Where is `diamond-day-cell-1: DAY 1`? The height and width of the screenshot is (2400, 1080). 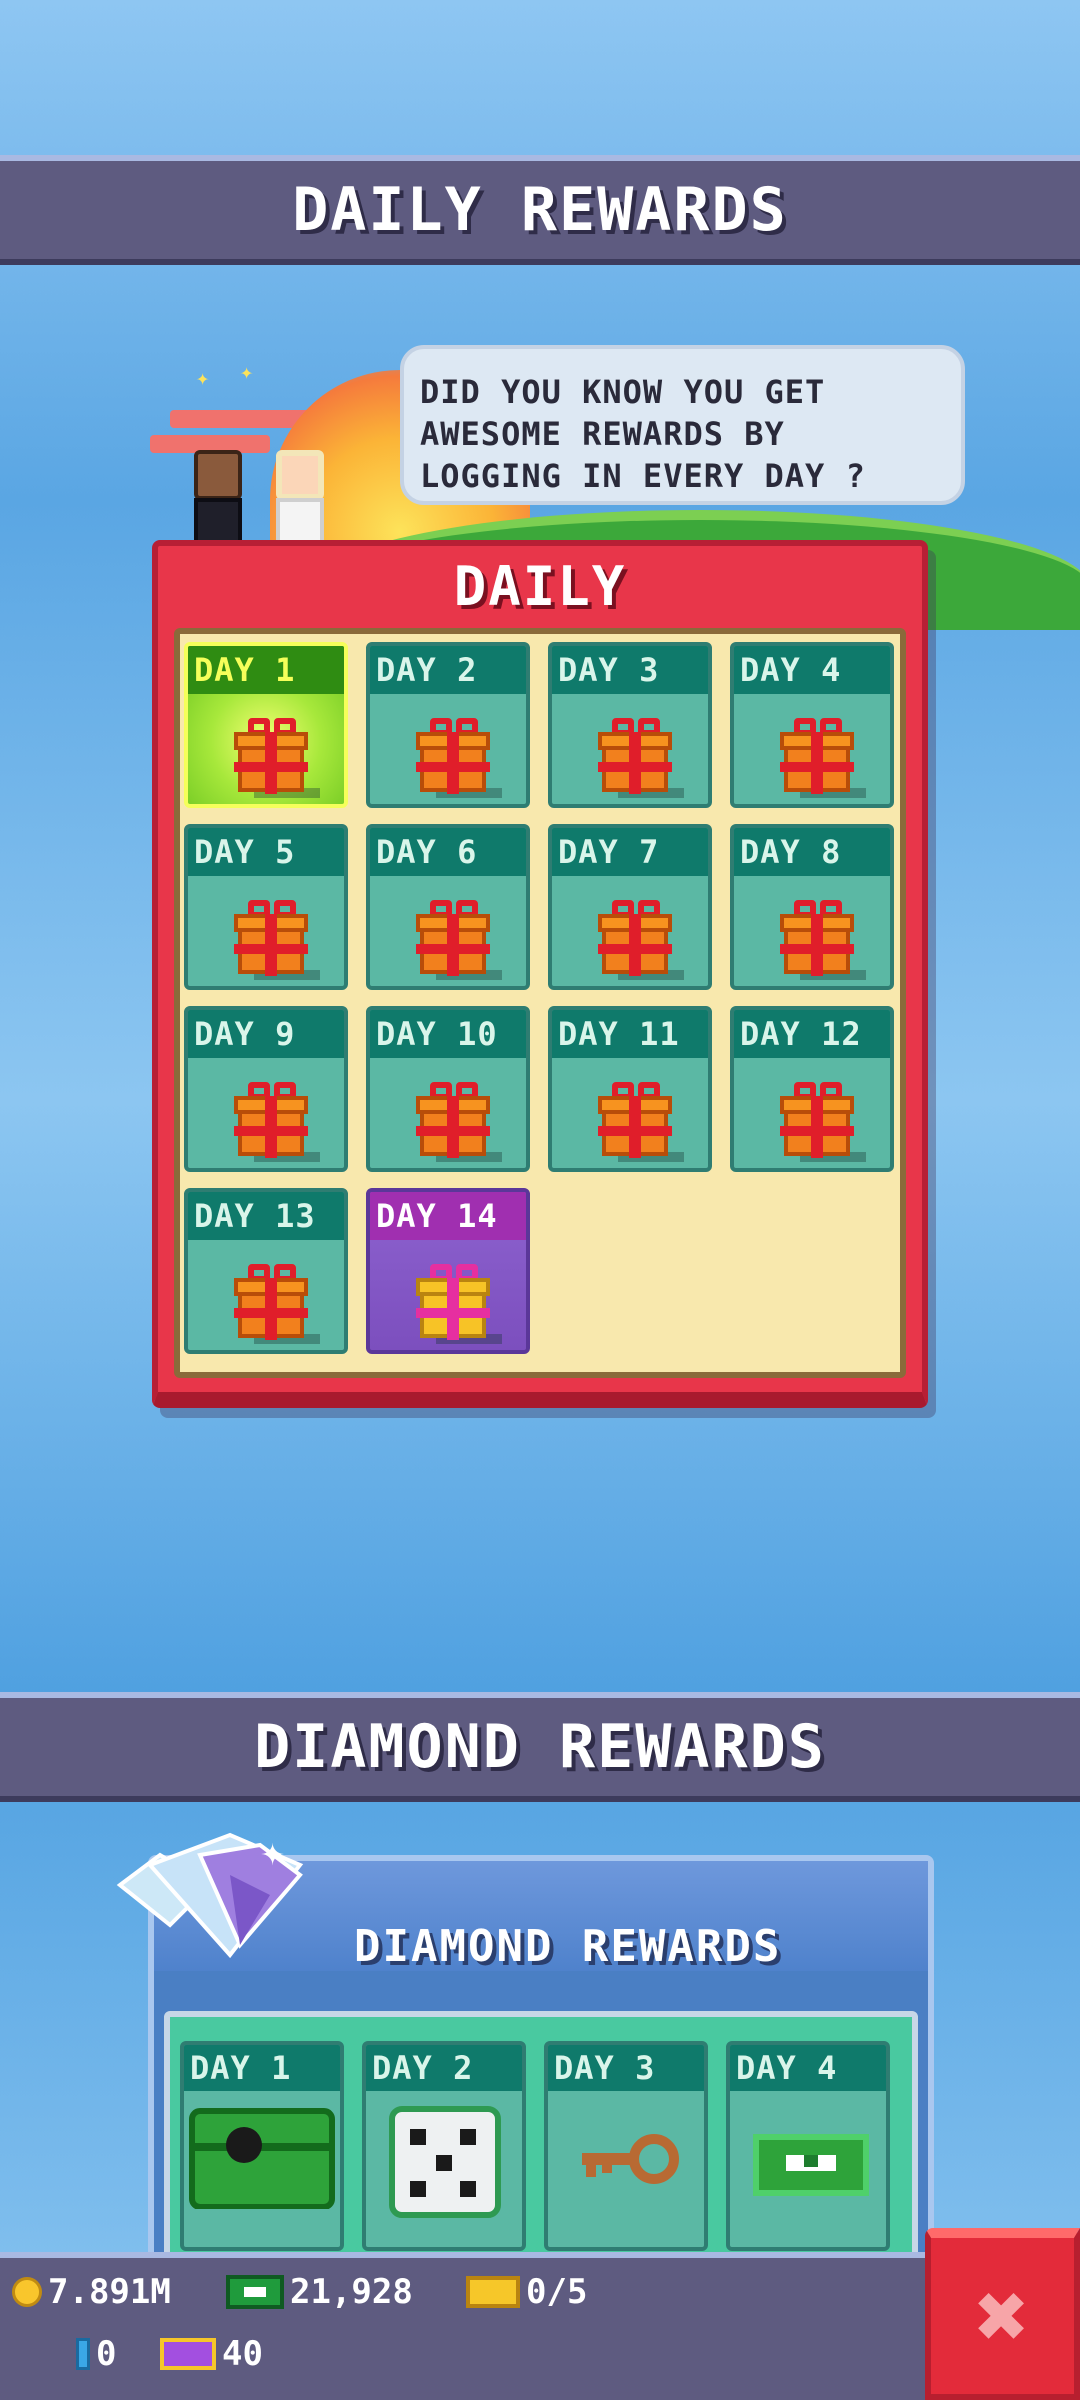
diamond-day-cell-1: DAY 1 is located at coordinates (262, 2146).